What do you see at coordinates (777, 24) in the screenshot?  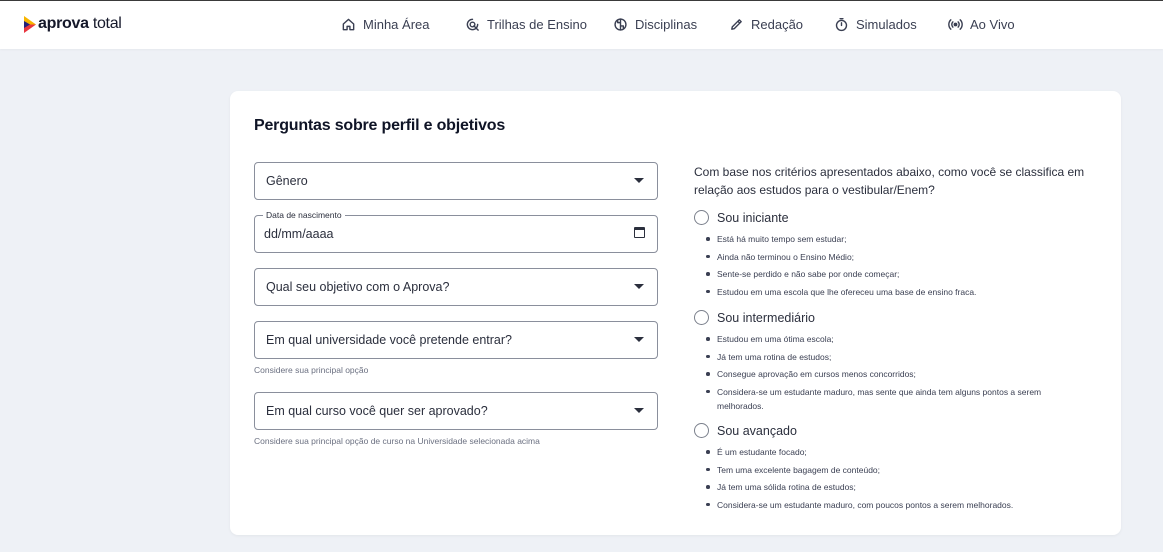 I see `nav-label: Redação` at bounding box center [777, 24].